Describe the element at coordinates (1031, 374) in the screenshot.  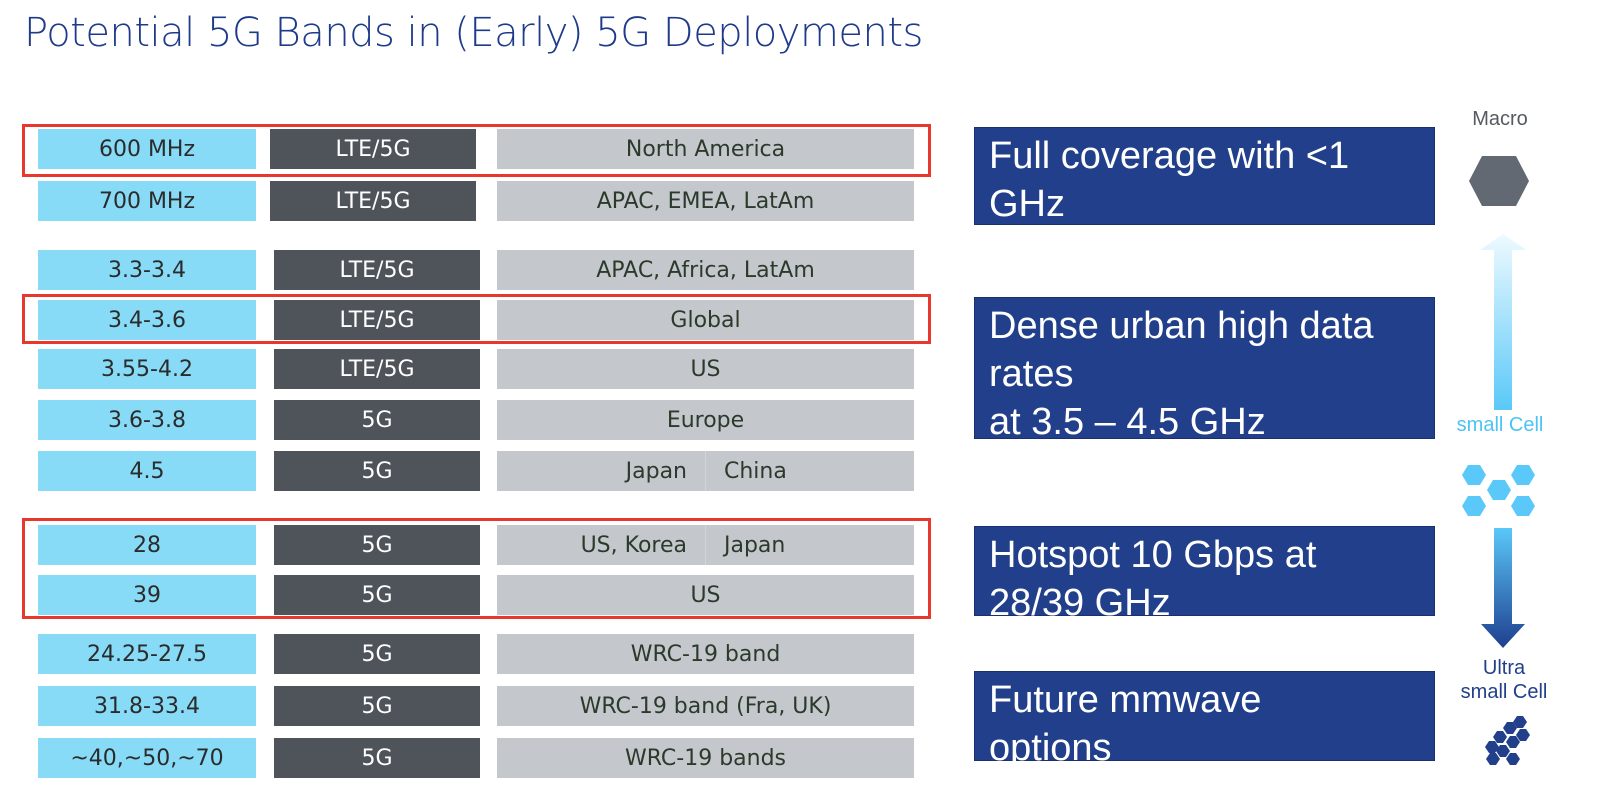
I see `use-case-line: rates` at that location.